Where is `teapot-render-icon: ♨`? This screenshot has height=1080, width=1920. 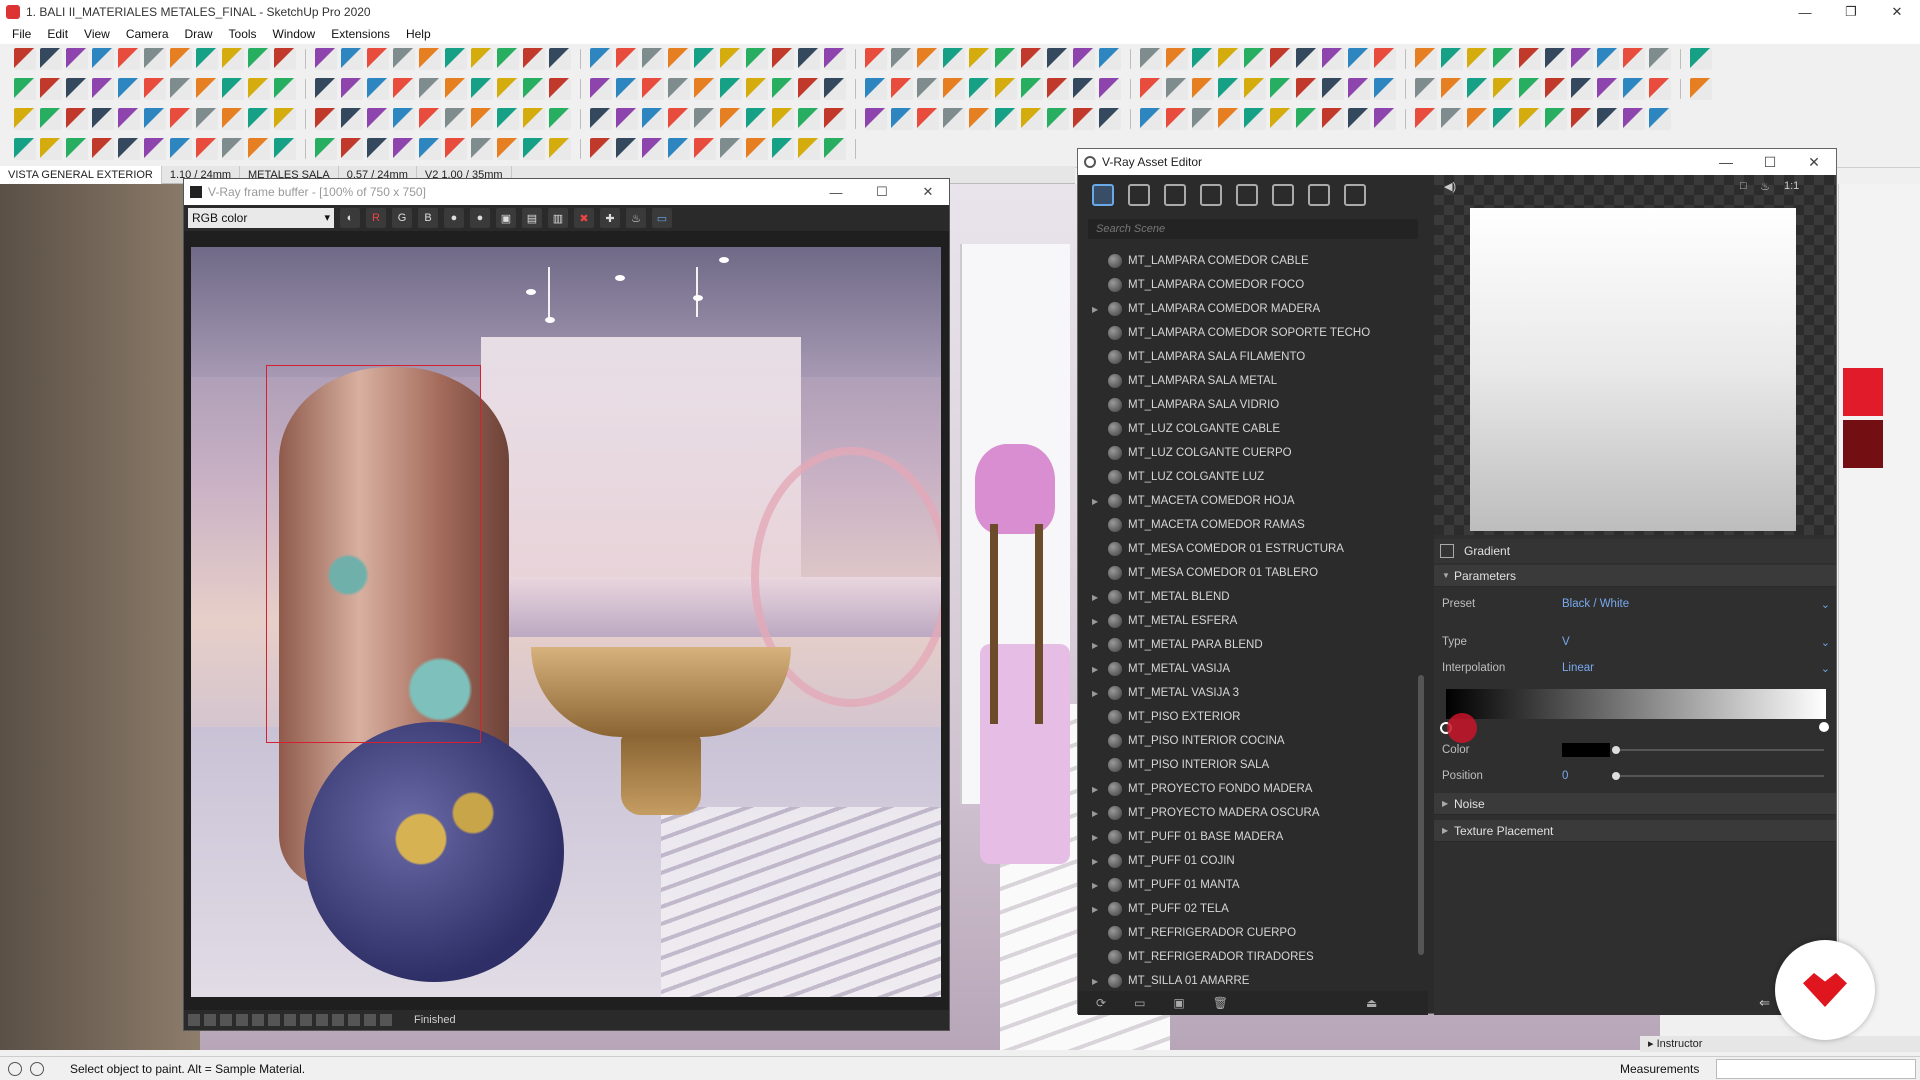 teapot-render-icon: ♨ is located at coordinates (636, 218).